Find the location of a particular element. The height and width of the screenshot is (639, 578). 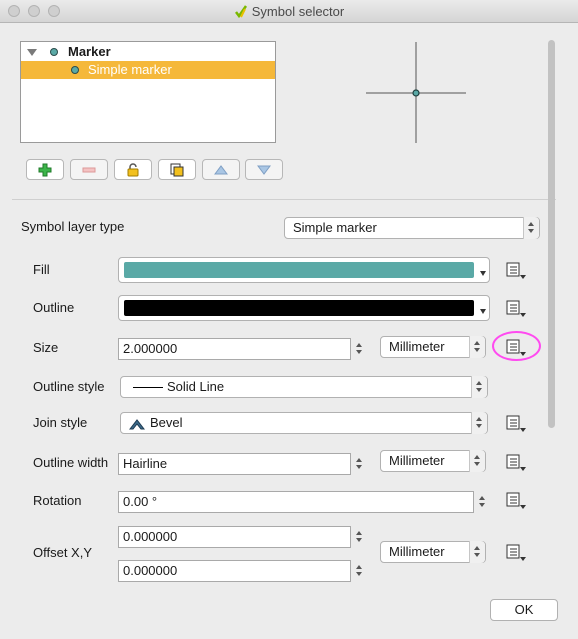

title-bar: Symbol selector is located at coordinates (289, 11).